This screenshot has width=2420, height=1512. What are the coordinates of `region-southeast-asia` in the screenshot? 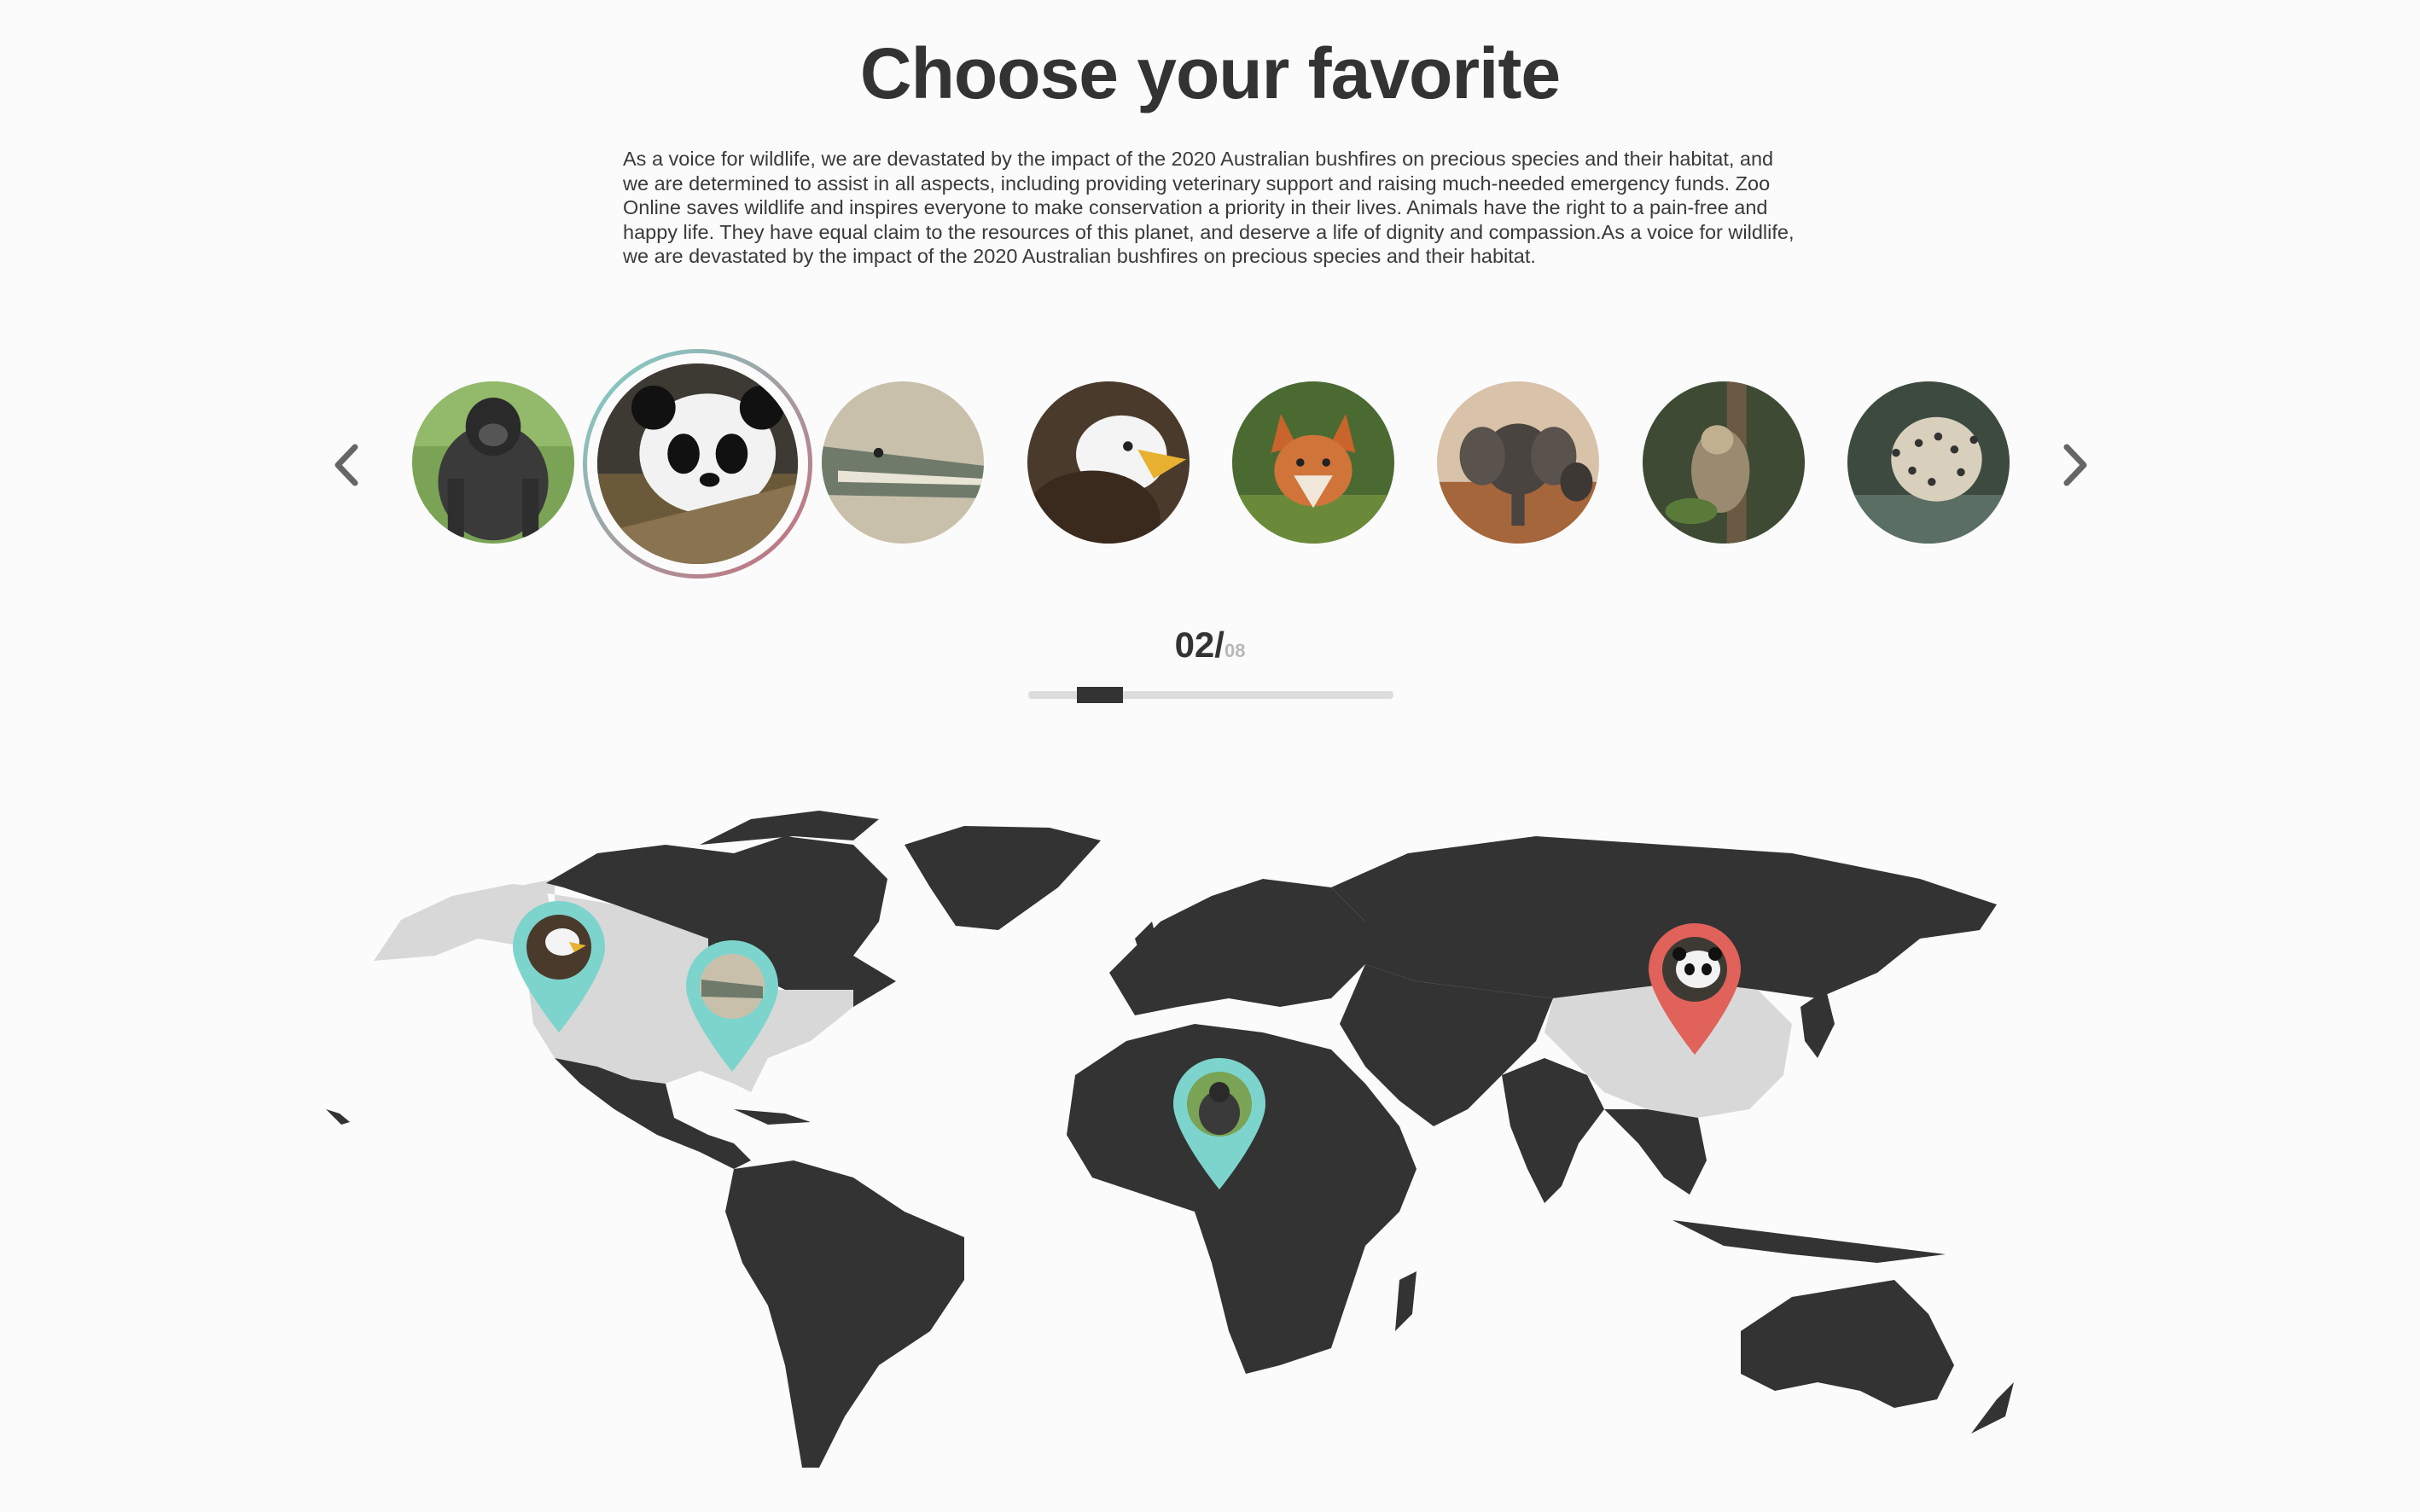 It's located at (1655, 1152).